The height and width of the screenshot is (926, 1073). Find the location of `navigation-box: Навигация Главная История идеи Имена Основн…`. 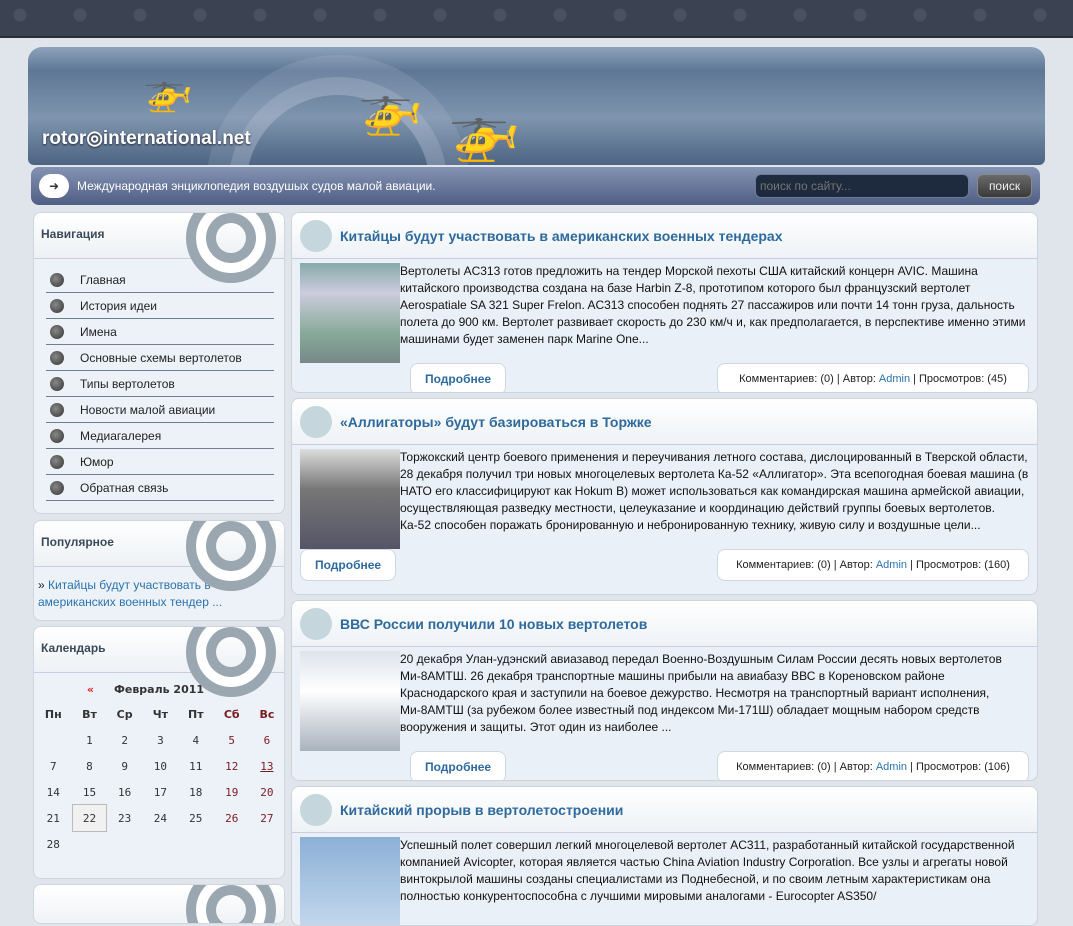

navigation-box: Навигация Главная История идеи Имена Основн… is located at coordinates (159, 363).